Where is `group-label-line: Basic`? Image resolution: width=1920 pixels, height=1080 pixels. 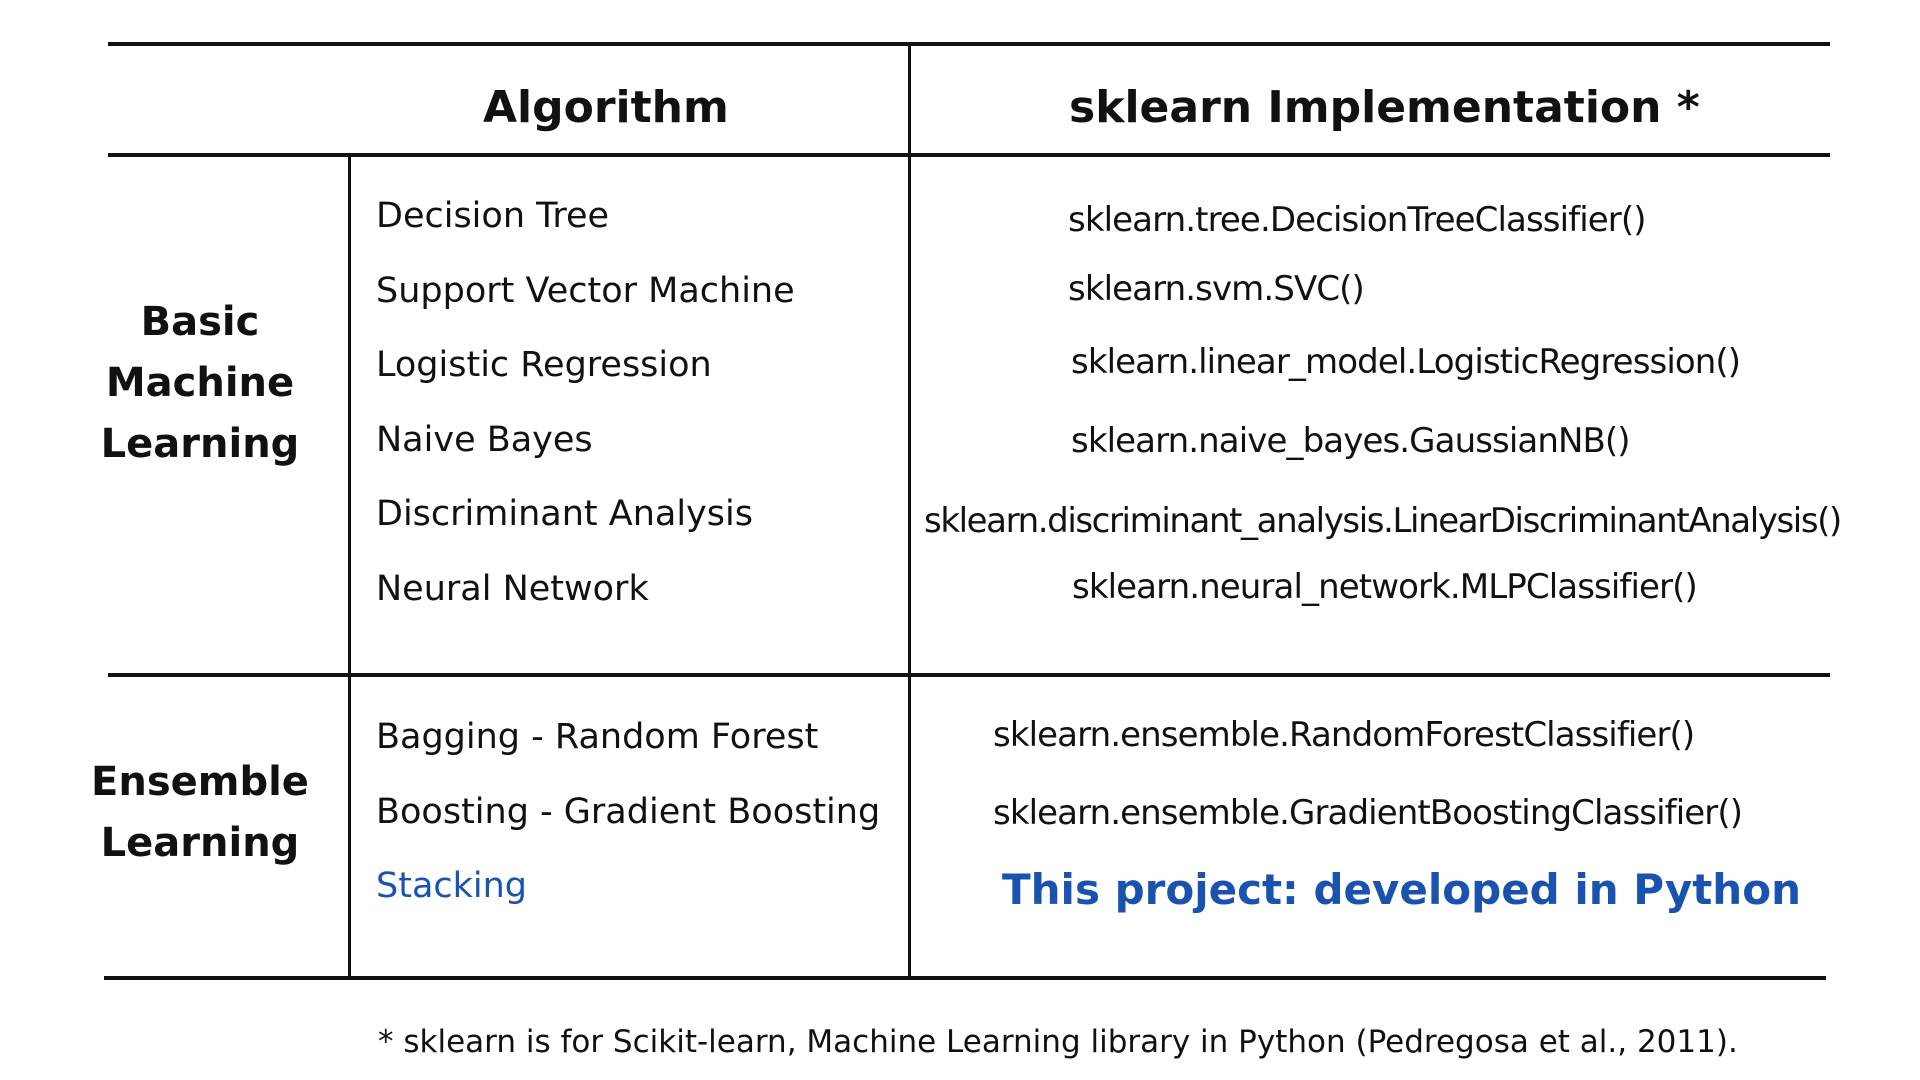 group-label-line: Basic is located at coordinates (200, 322).